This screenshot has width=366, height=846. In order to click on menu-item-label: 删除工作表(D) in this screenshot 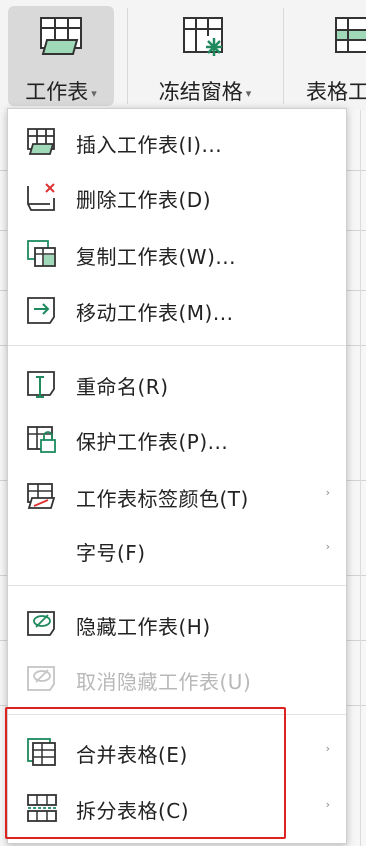, I will do `click(144, 200)`.